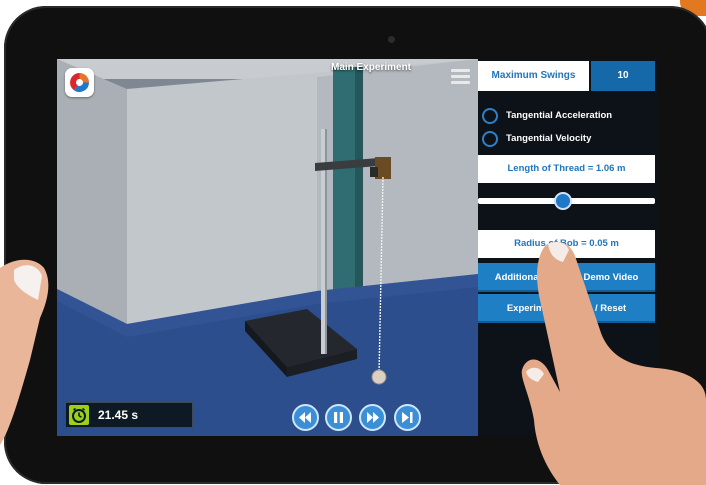  I want to click on fast-forward-icon, so click(373, 417).